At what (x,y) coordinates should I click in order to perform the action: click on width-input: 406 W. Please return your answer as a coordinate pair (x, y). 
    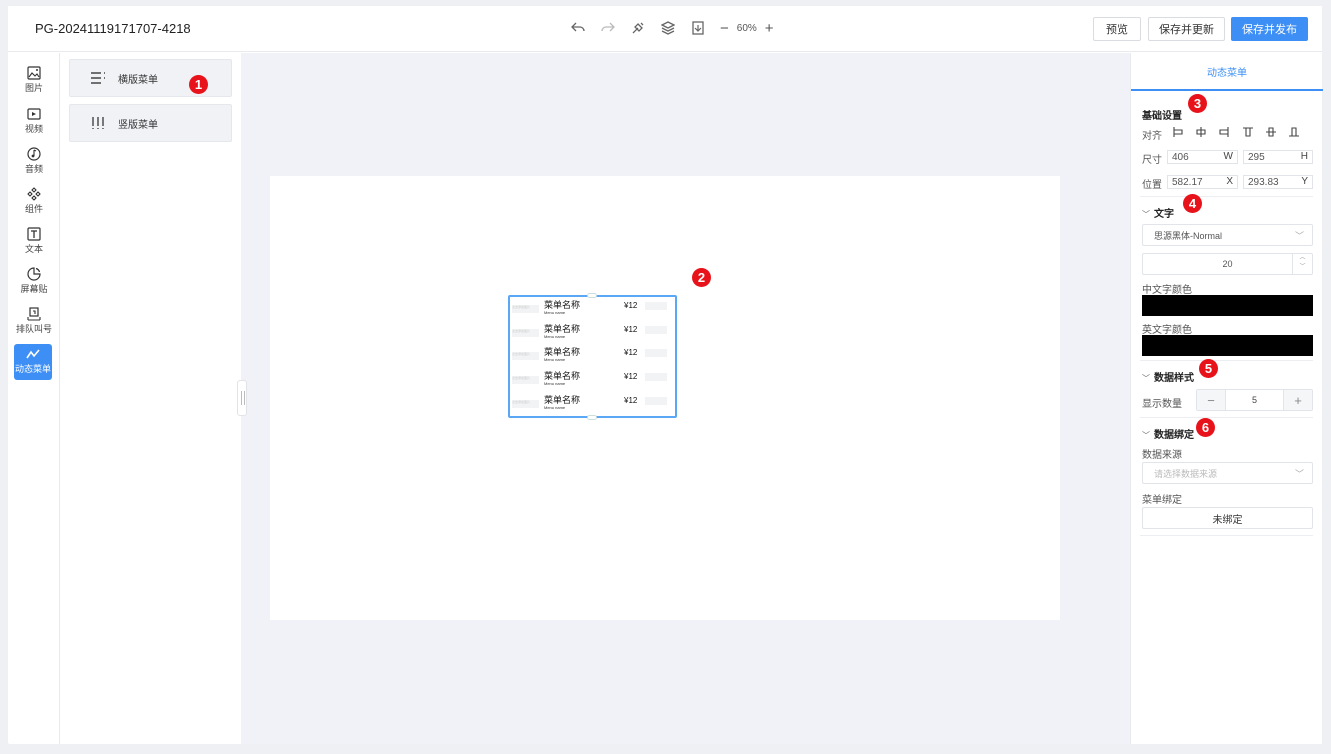
    Looking at the image, I should click on (1202, 157).